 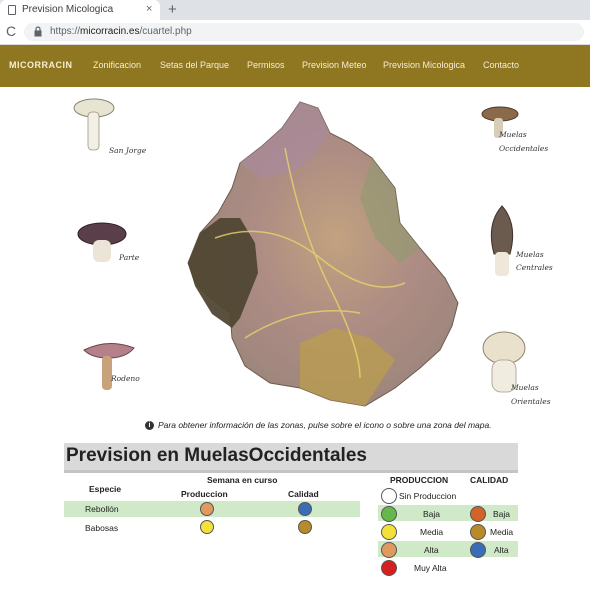 What do you see at coordinates (216, 455) in the screenshot?
I see `section-title: Prevision en MuelasOccidentales` at bounding box center [216, 455].